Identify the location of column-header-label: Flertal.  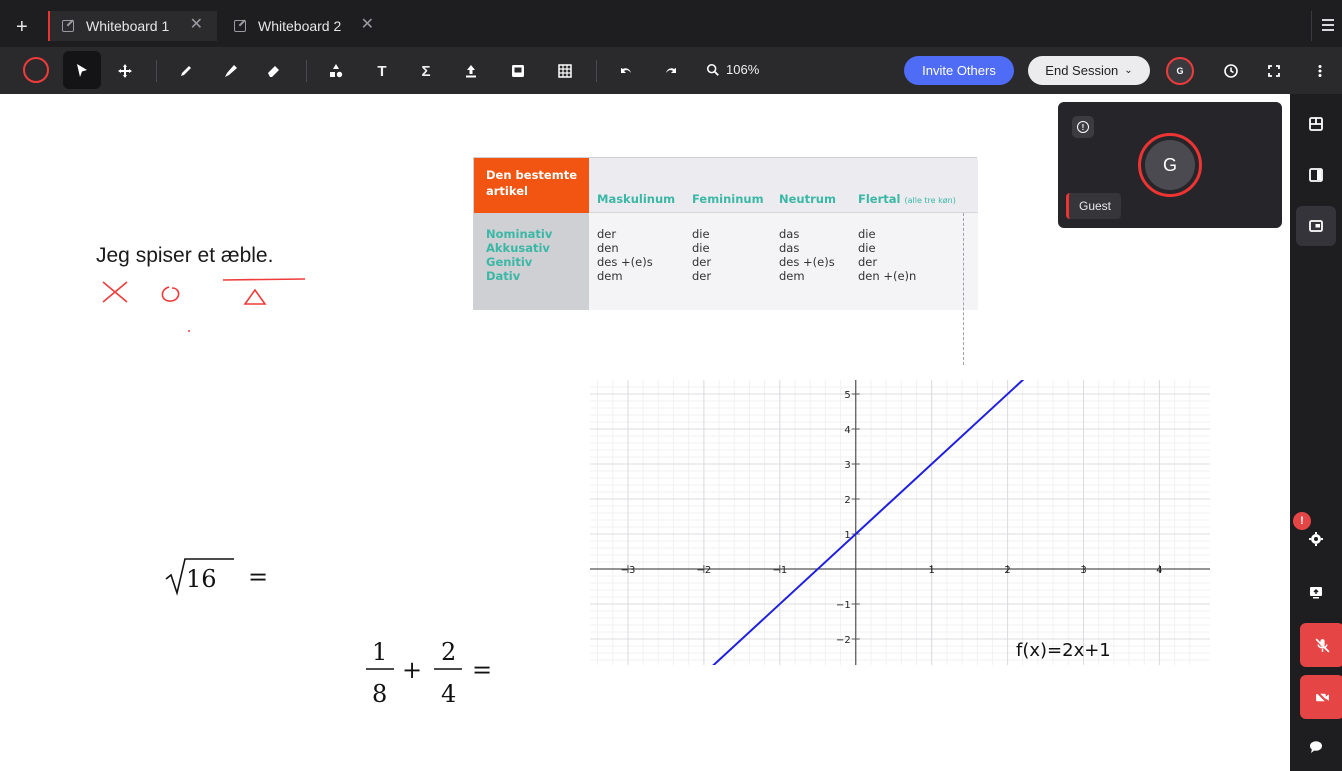
(879, 199).